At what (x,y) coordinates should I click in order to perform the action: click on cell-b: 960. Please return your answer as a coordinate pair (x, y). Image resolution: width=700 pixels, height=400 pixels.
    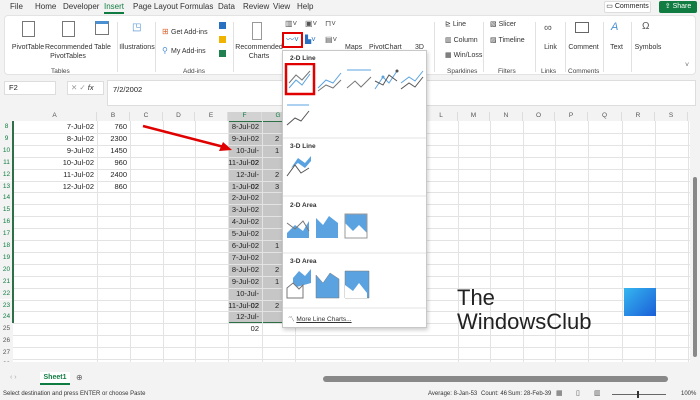
    Looking at the image, I should click on (113, 163).